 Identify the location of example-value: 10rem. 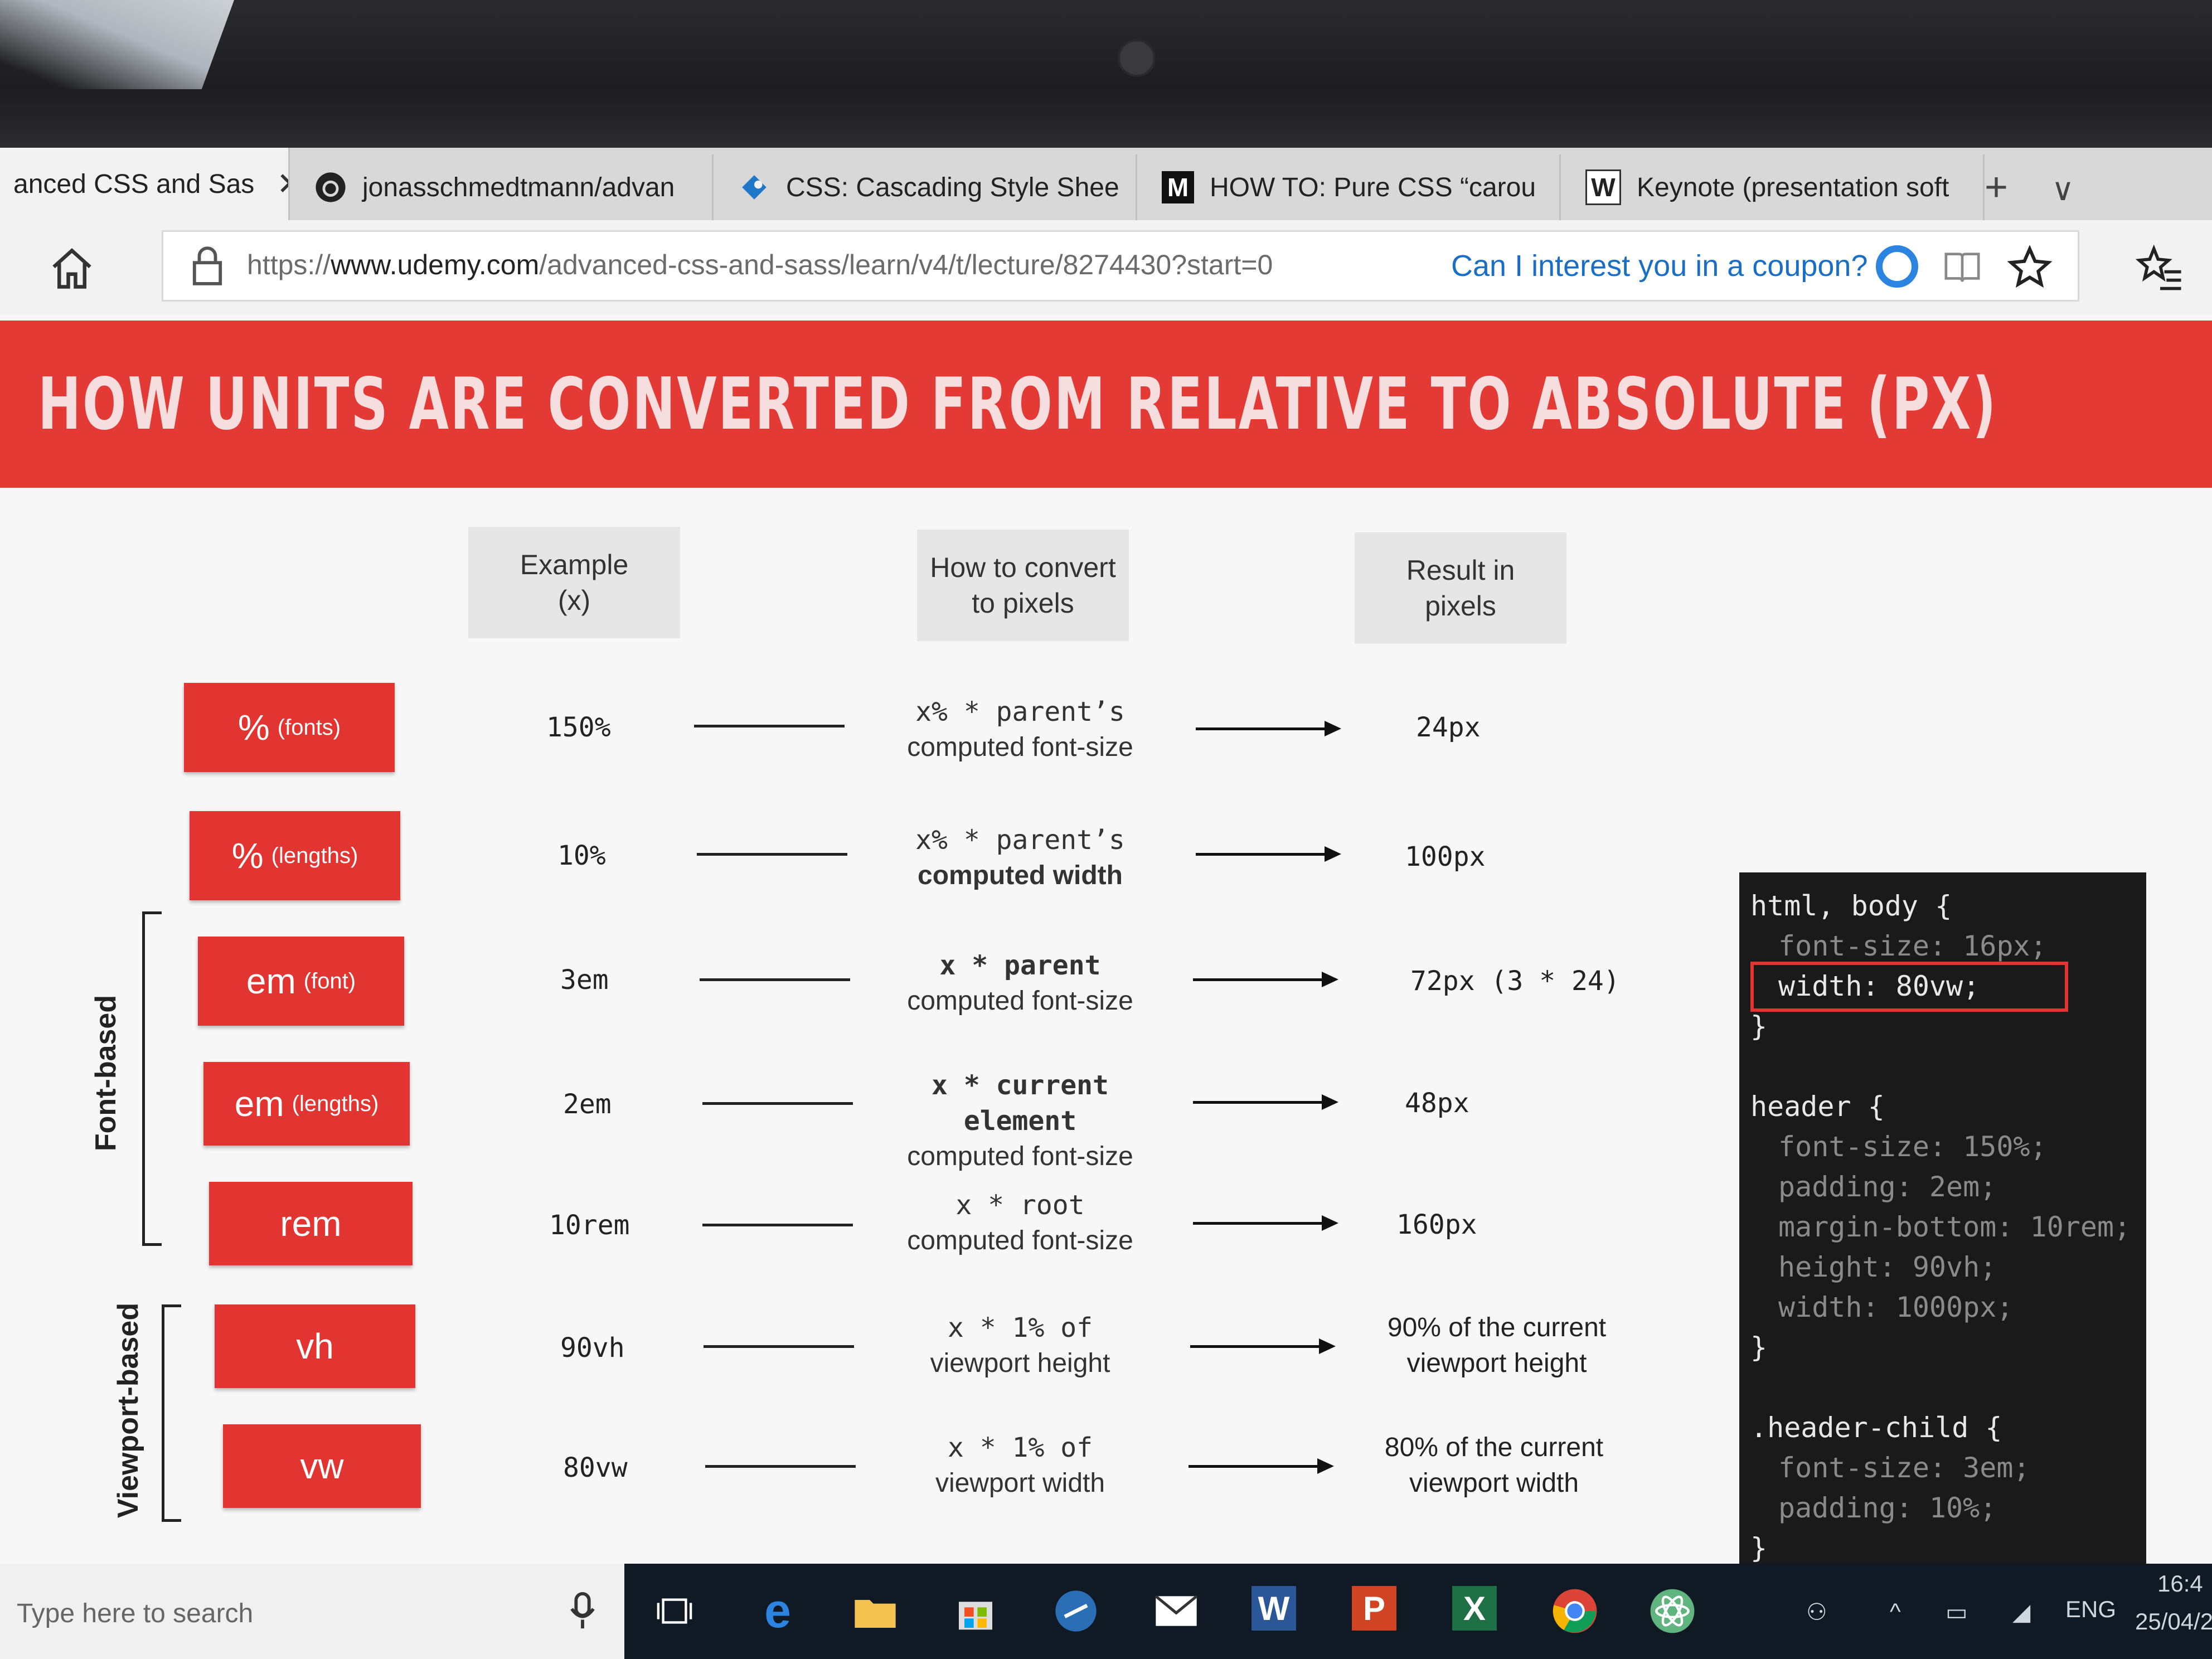
(590, 1225).